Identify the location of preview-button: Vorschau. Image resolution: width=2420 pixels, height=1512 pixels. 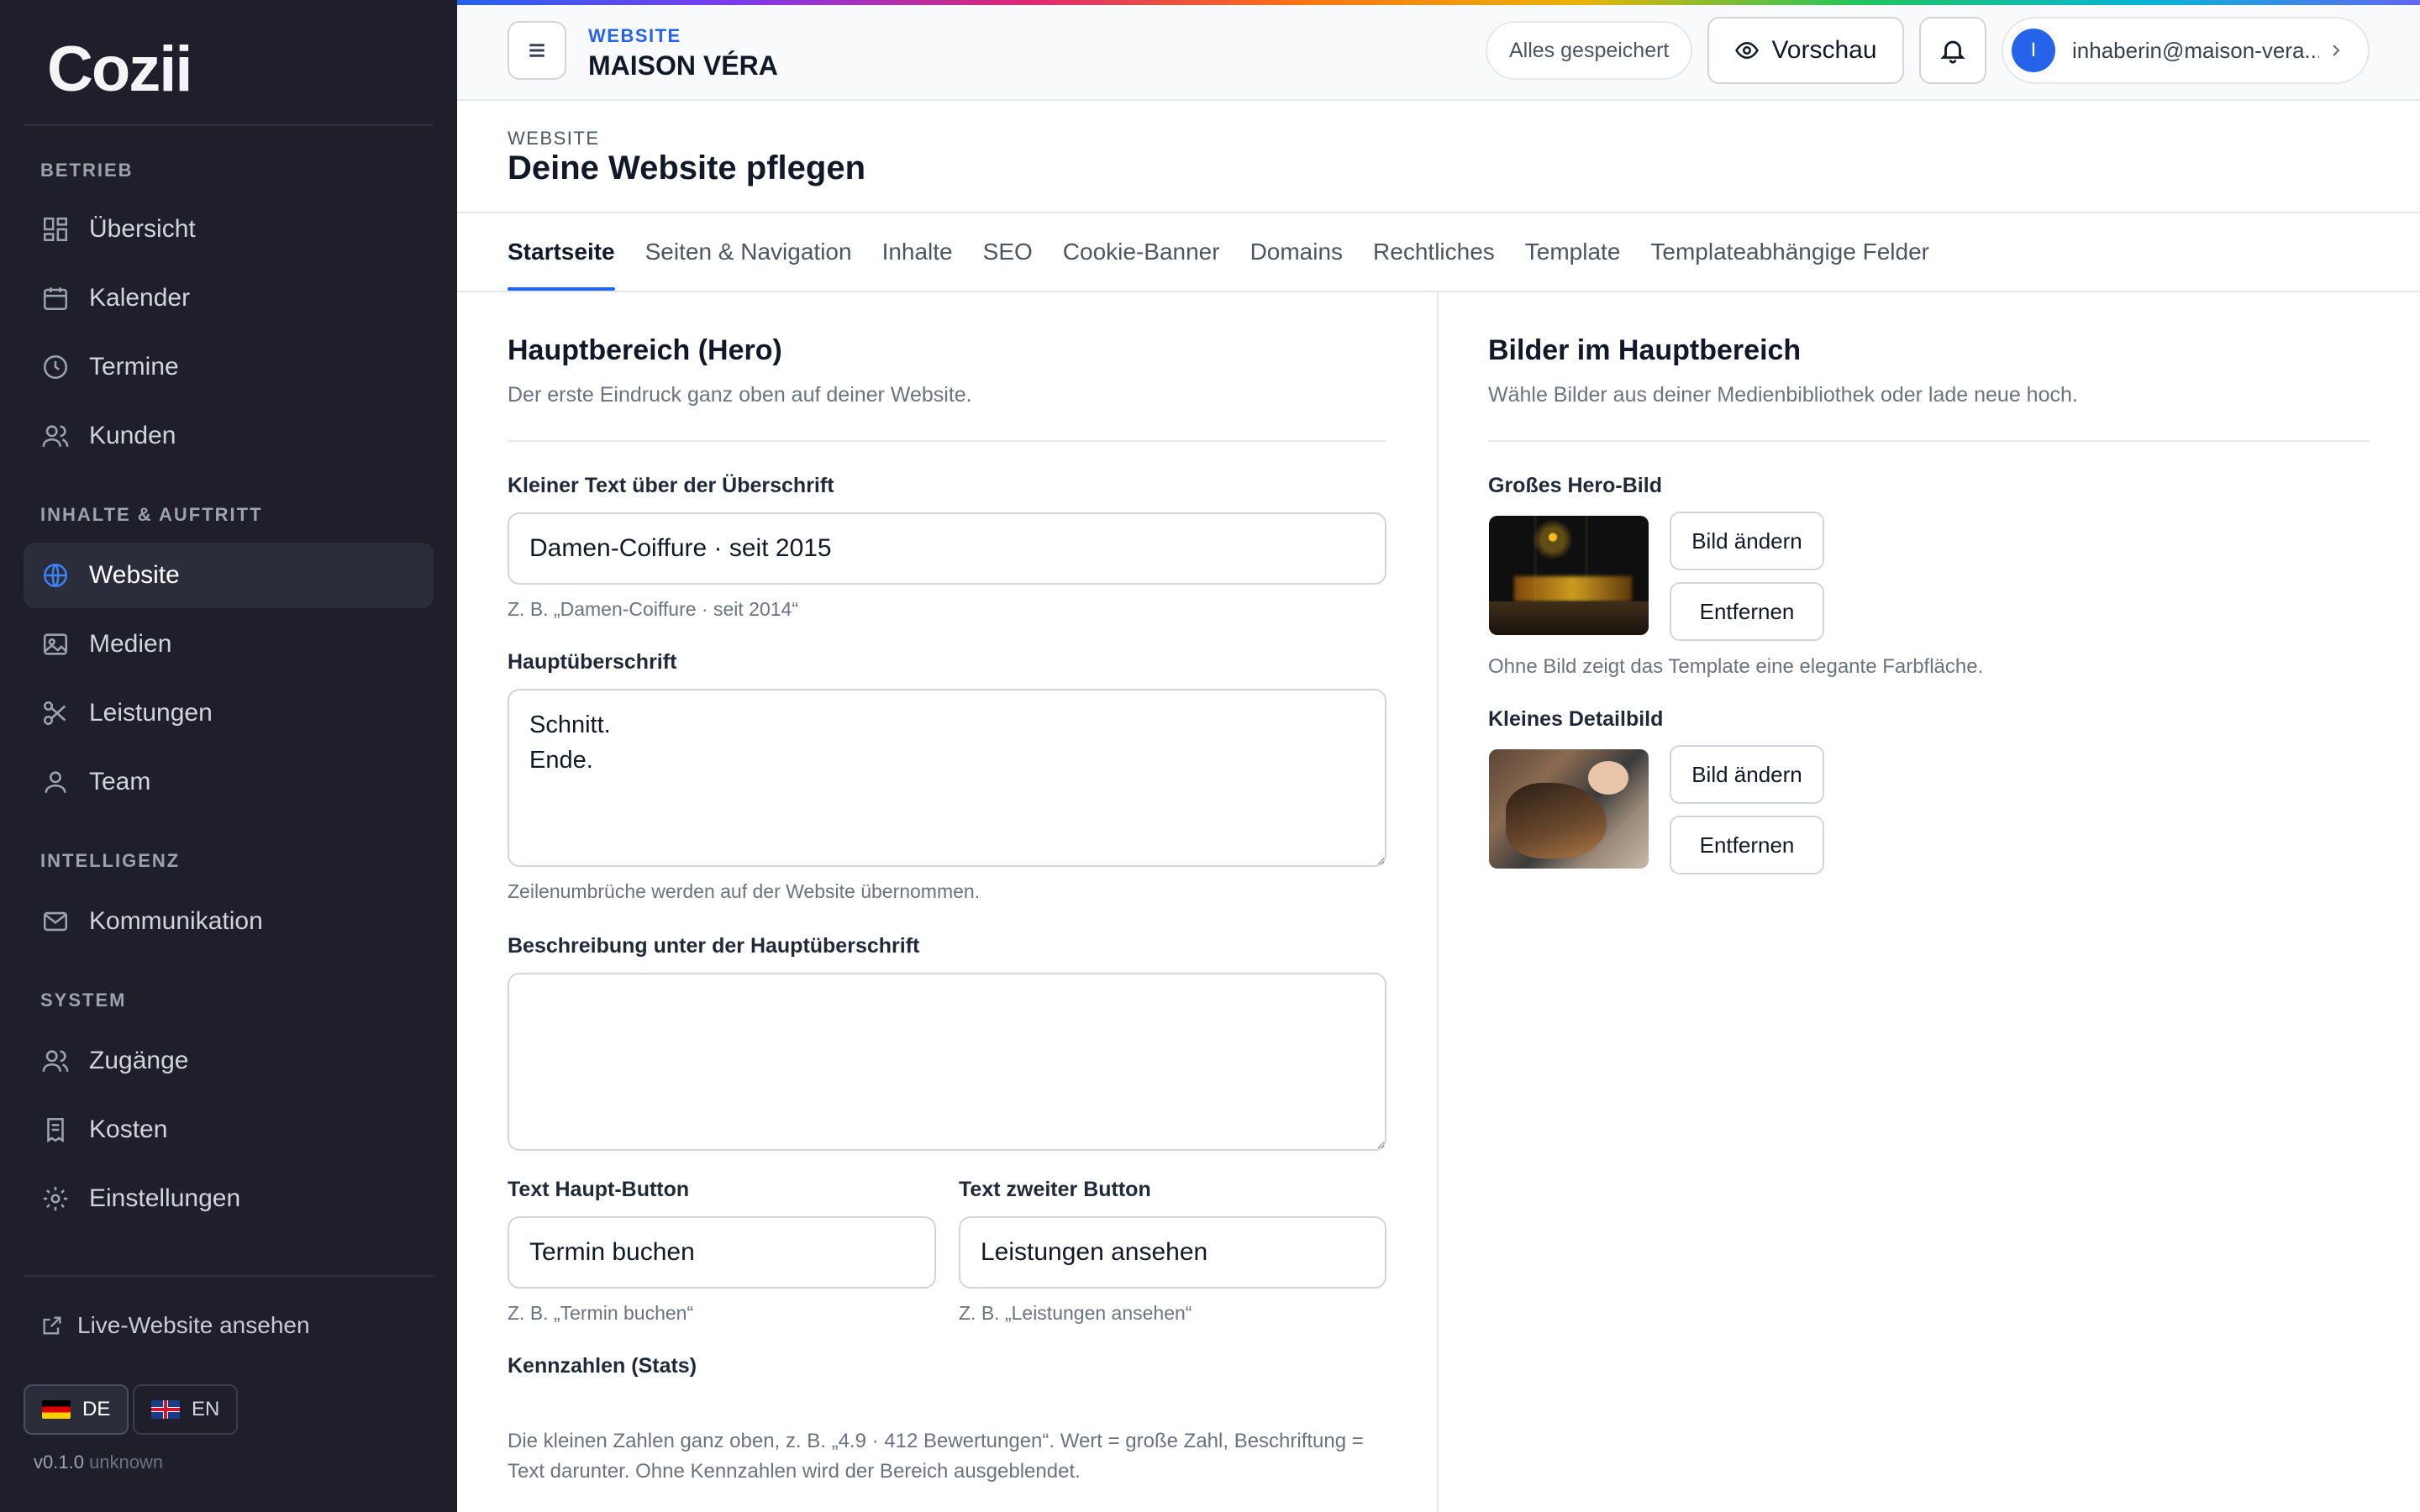
(1805, 50).